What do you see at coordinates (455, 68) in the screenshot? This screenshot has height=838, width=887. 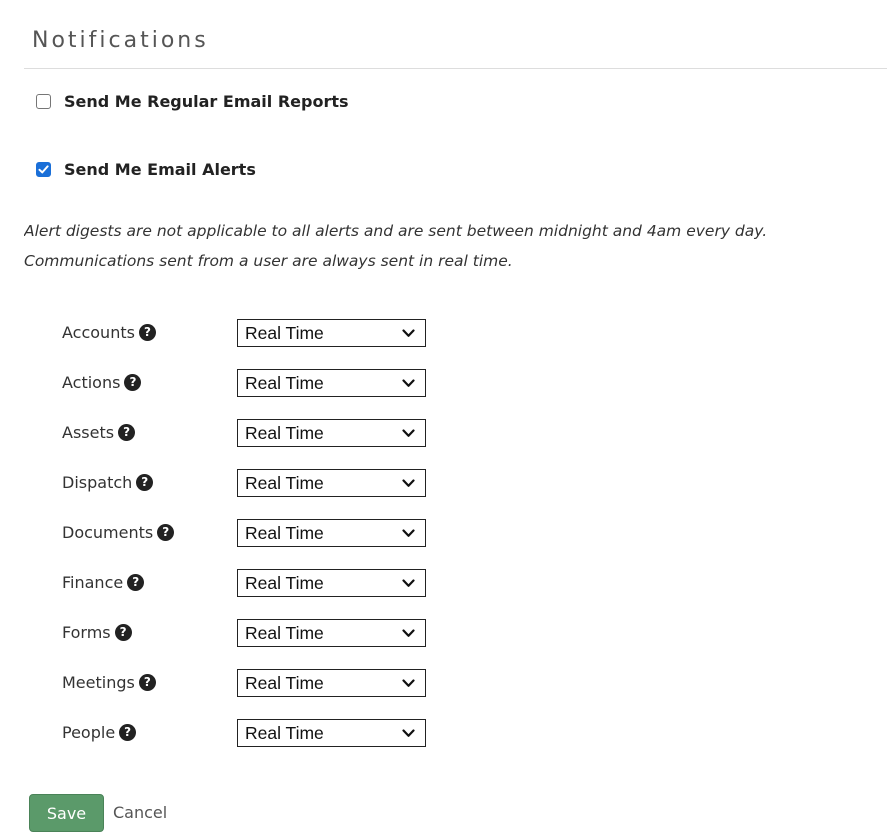 I see `title-divider` at bounding box center [455, 68].